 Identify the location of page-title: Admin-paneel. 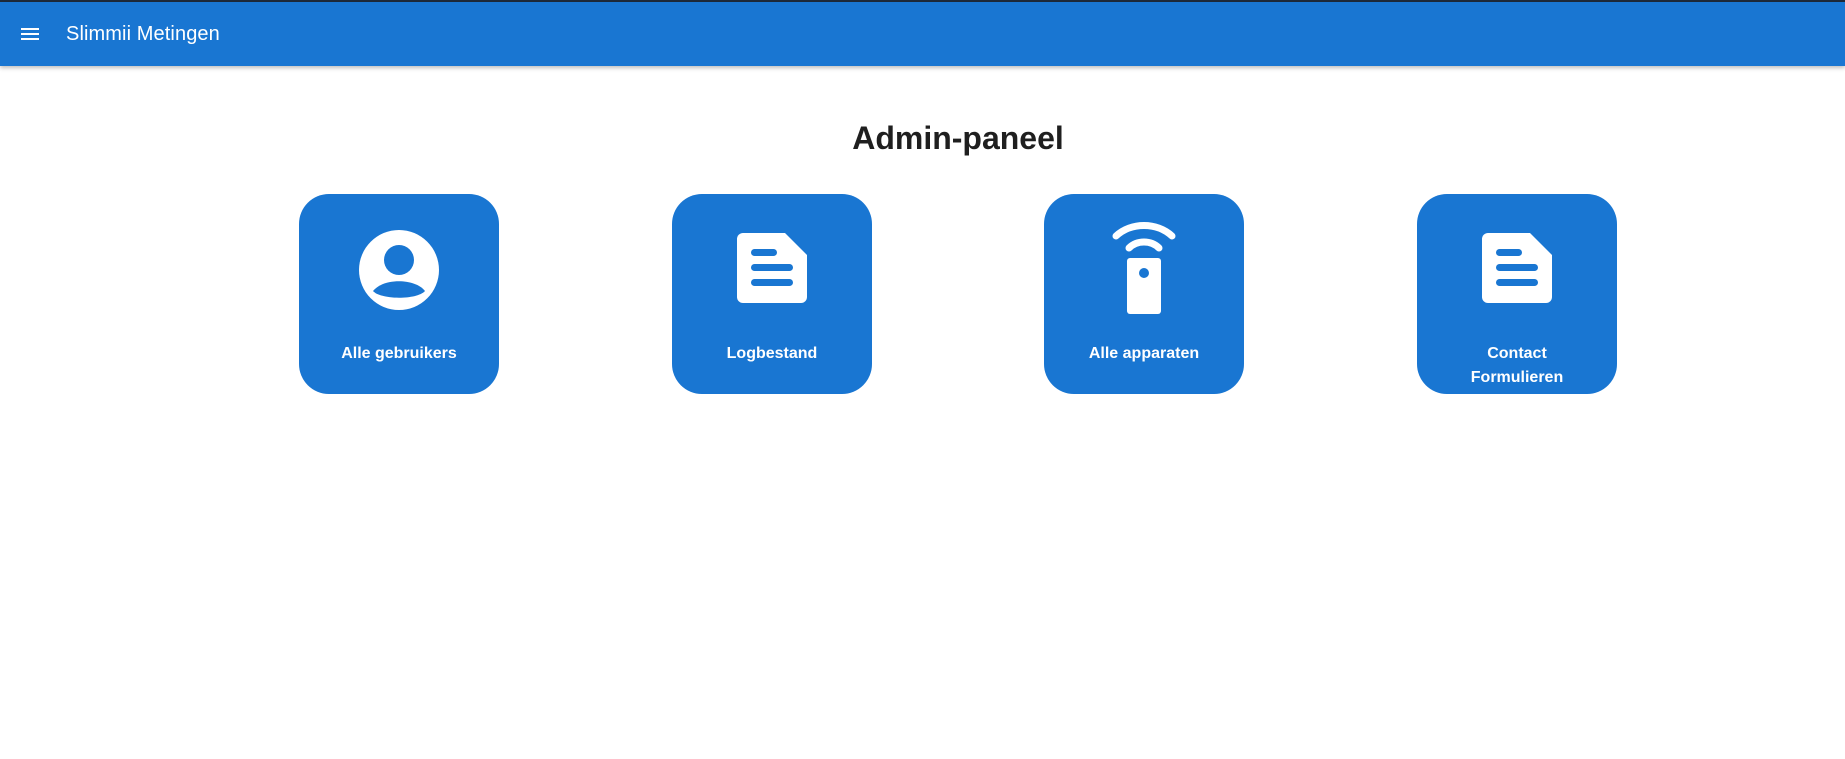
(958, 138).